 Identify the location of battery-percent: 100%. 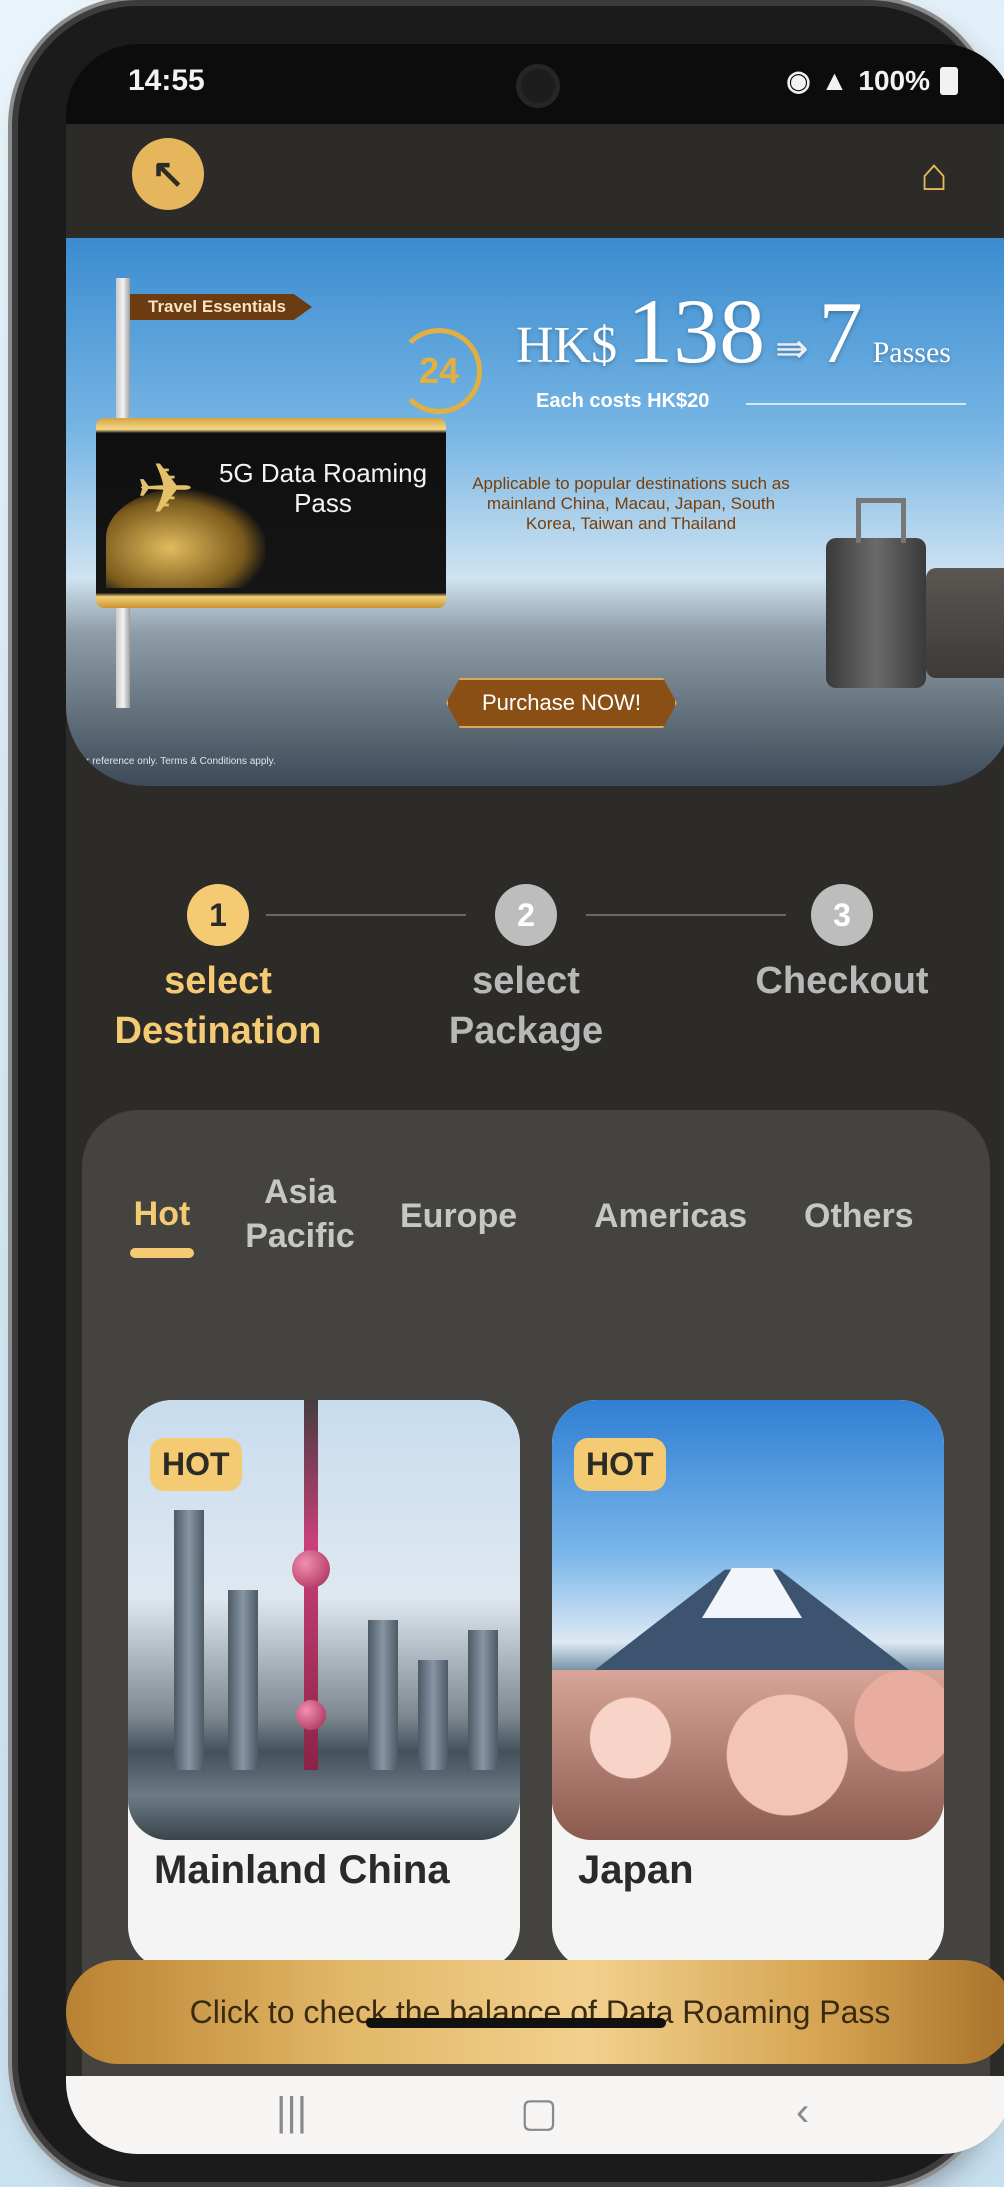
(894, 80).